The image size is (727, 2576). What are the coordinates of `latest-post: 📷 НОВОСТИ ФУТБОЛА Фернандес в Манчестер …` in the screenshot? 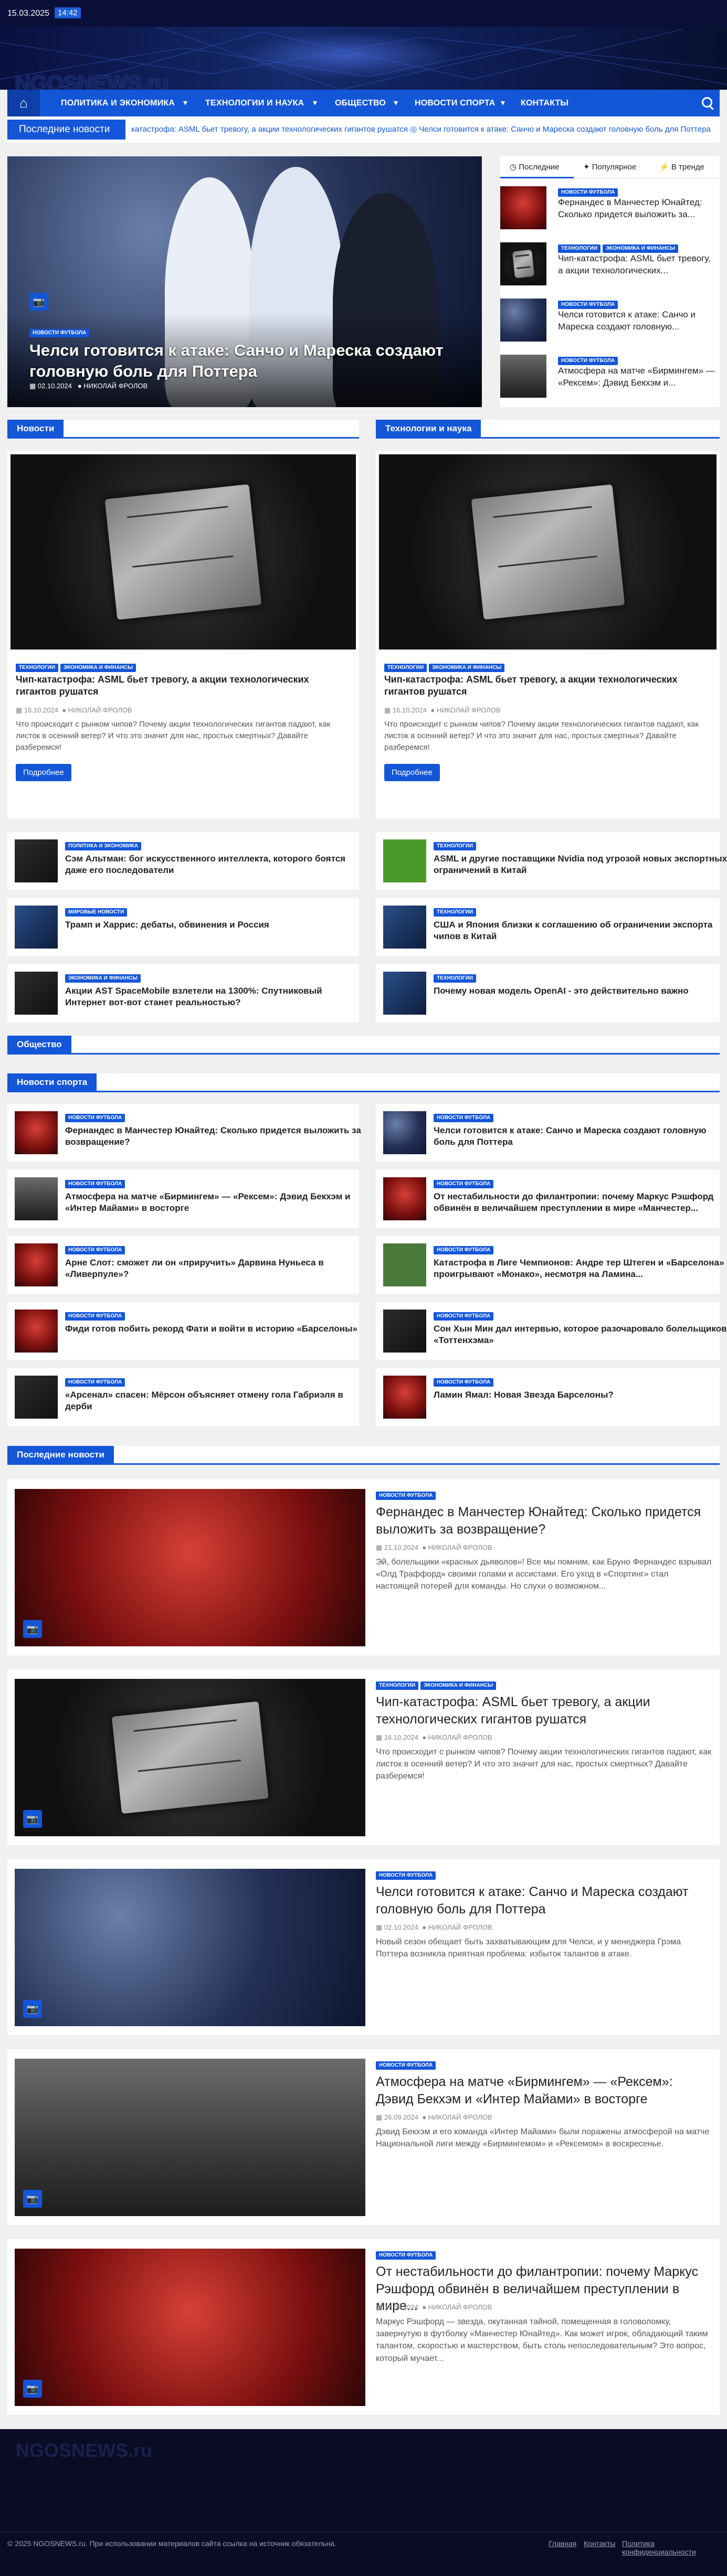 It's located at (363, 1567).